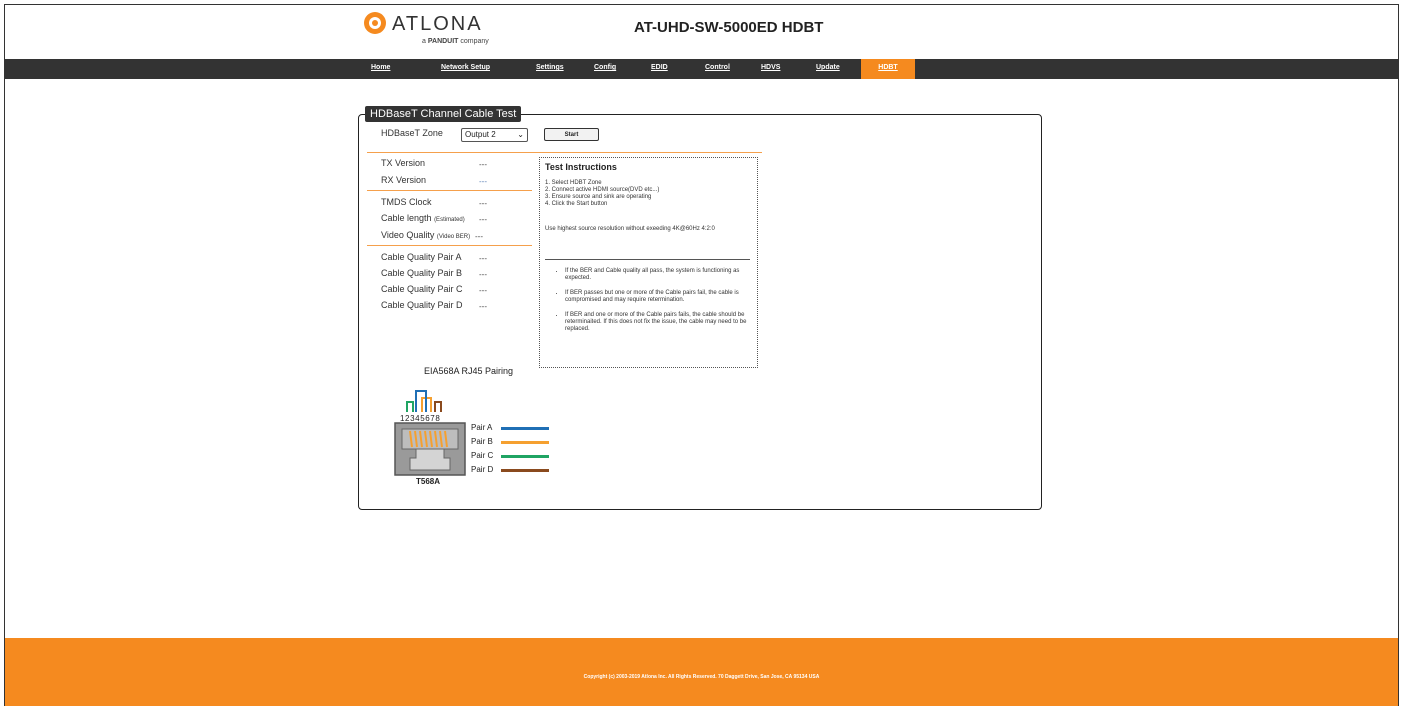 The image size is (1403, 706). Describe the element at coordinates (483, 306) in the screenshot. I see `pair-d-value: ---` at that location.